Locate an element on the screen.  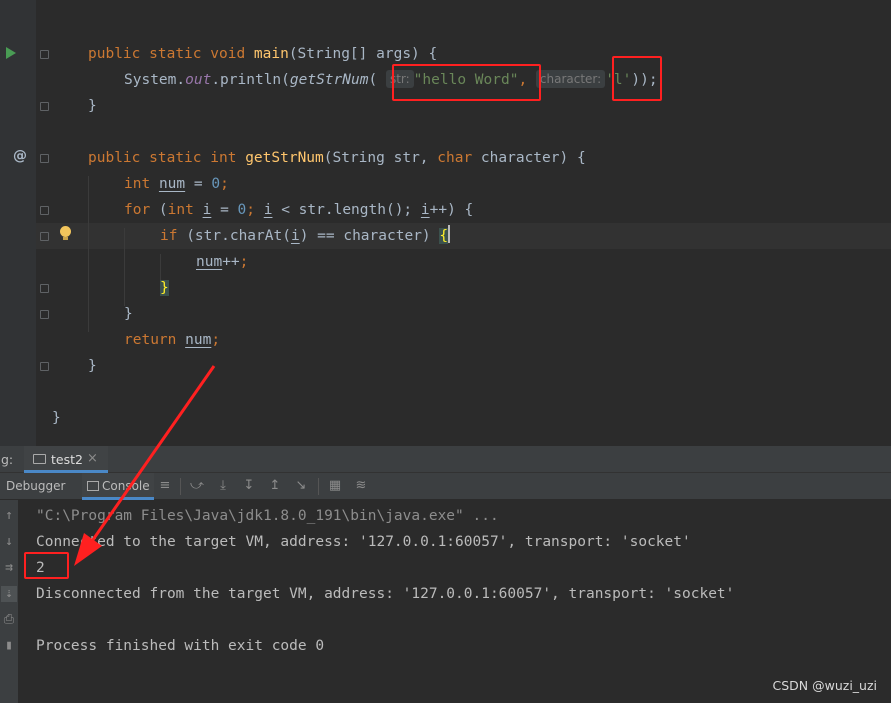
parameter-hint-character: character: is located at coordinates (570, 79).